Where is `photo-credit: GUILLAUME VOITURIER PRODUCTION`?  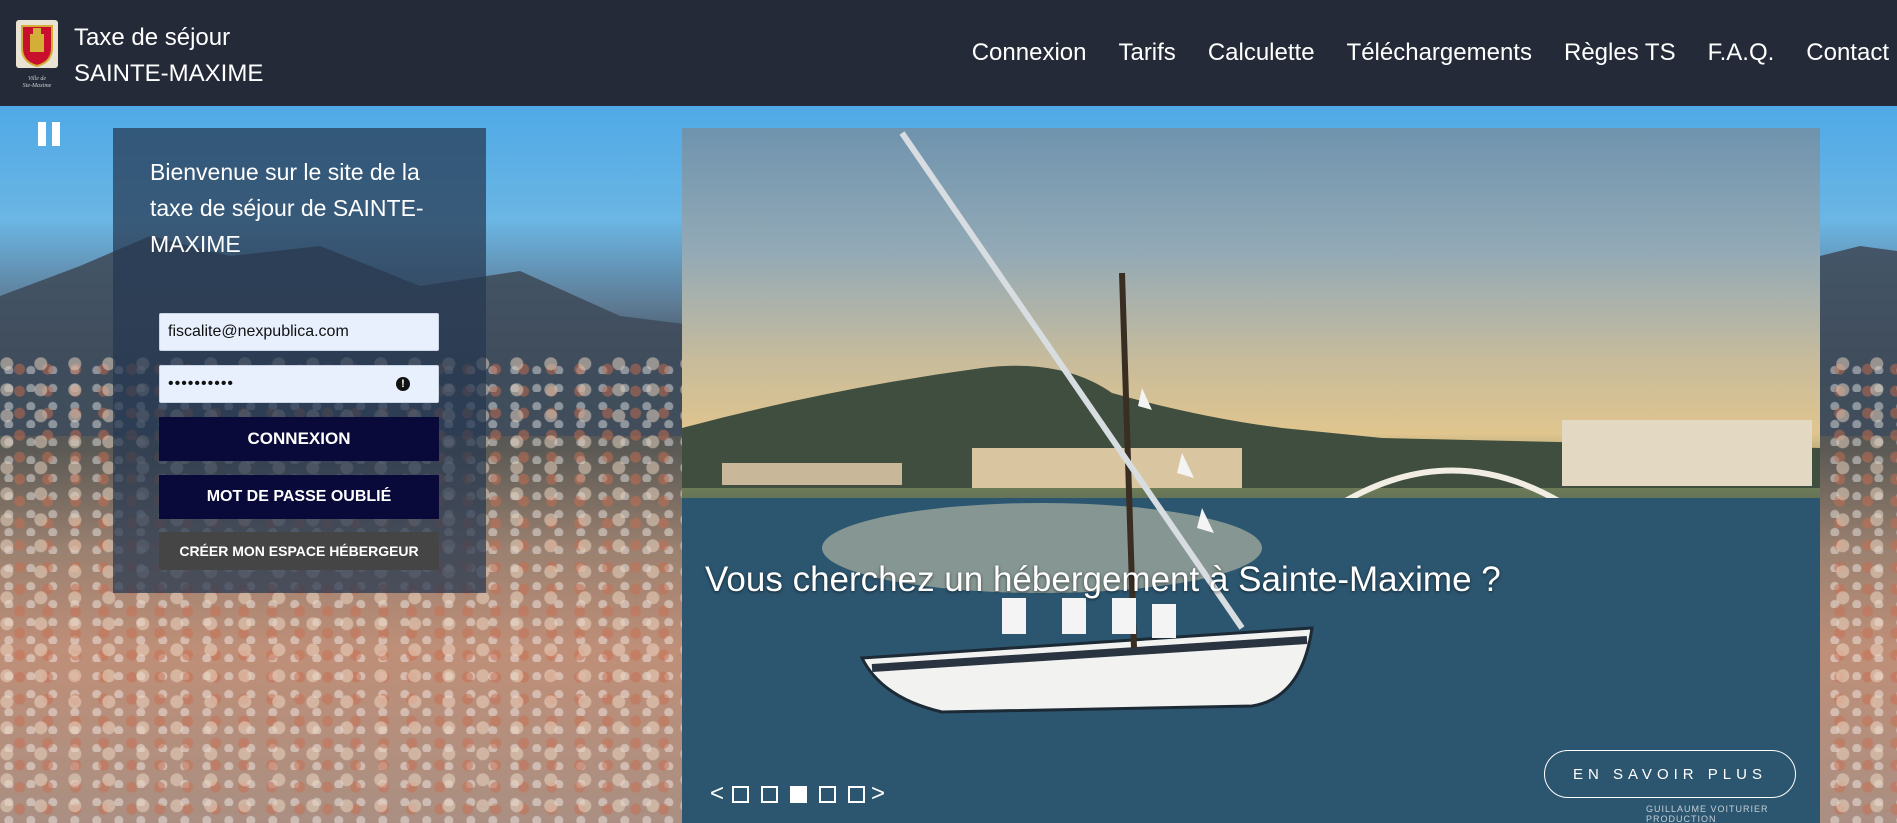 photo-credit: GUILLAUME VOITURIER PRODUCTION is located at coordinates (1707, 813).